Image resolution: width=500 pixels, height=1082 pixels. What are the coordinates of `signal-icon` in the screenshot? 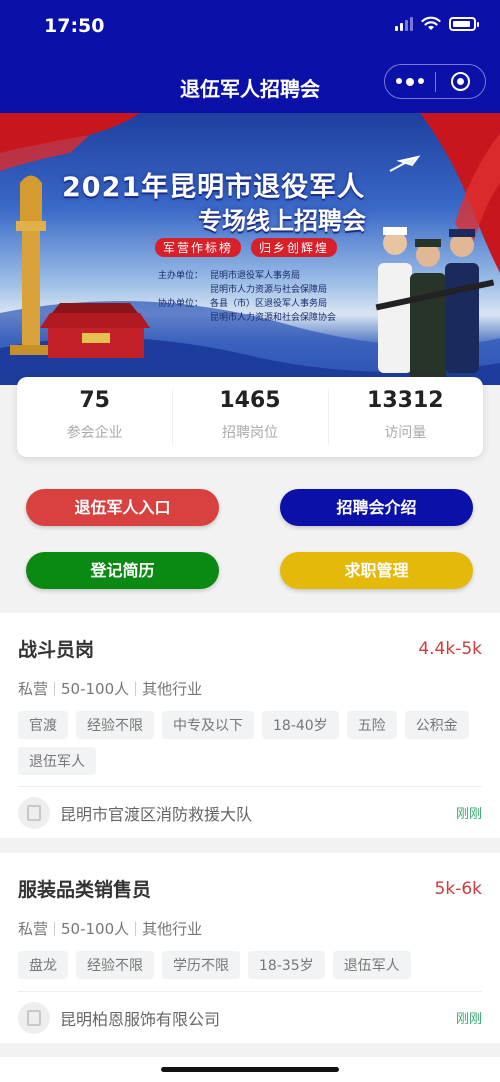 It's located at (404, 23).